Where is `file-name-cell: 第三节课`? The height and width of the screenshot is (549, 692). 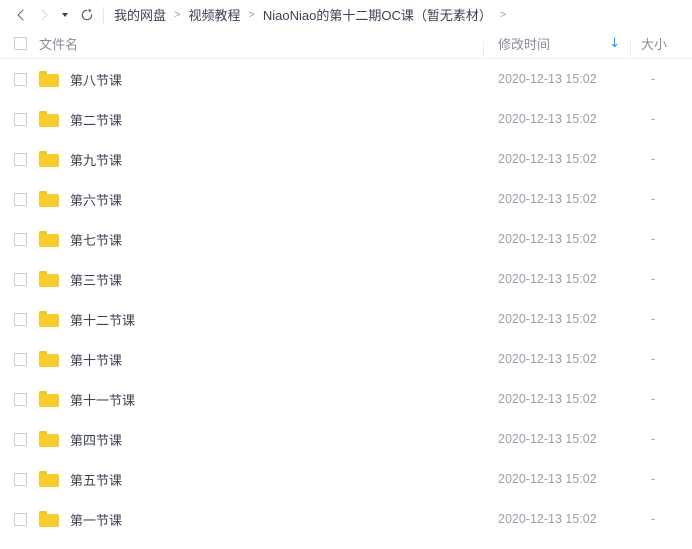 file-name-cell: 第三节课 is located at coordinates (241, 279).